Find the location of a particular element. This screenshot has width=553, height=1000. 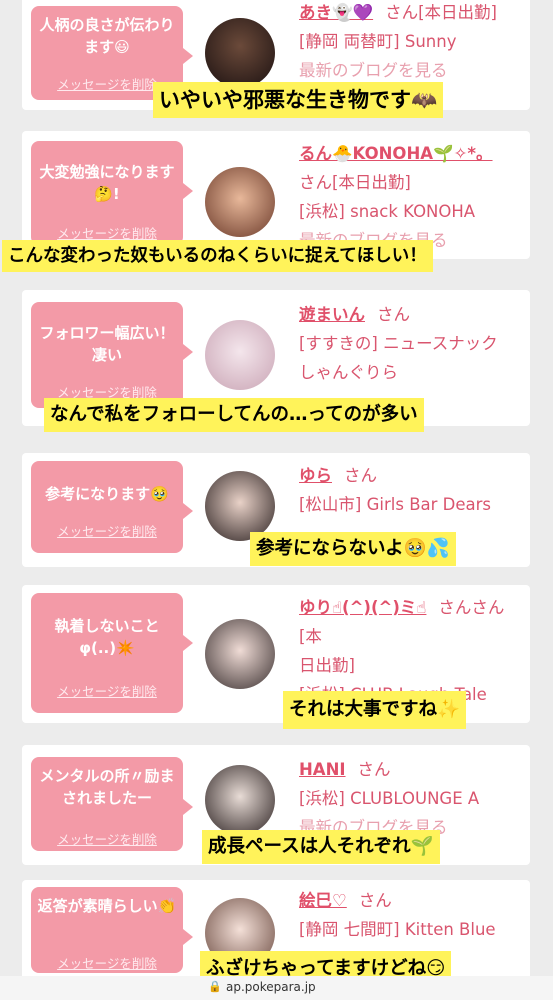

status-text: [本日出勤] is located at coordinates (457, 12).